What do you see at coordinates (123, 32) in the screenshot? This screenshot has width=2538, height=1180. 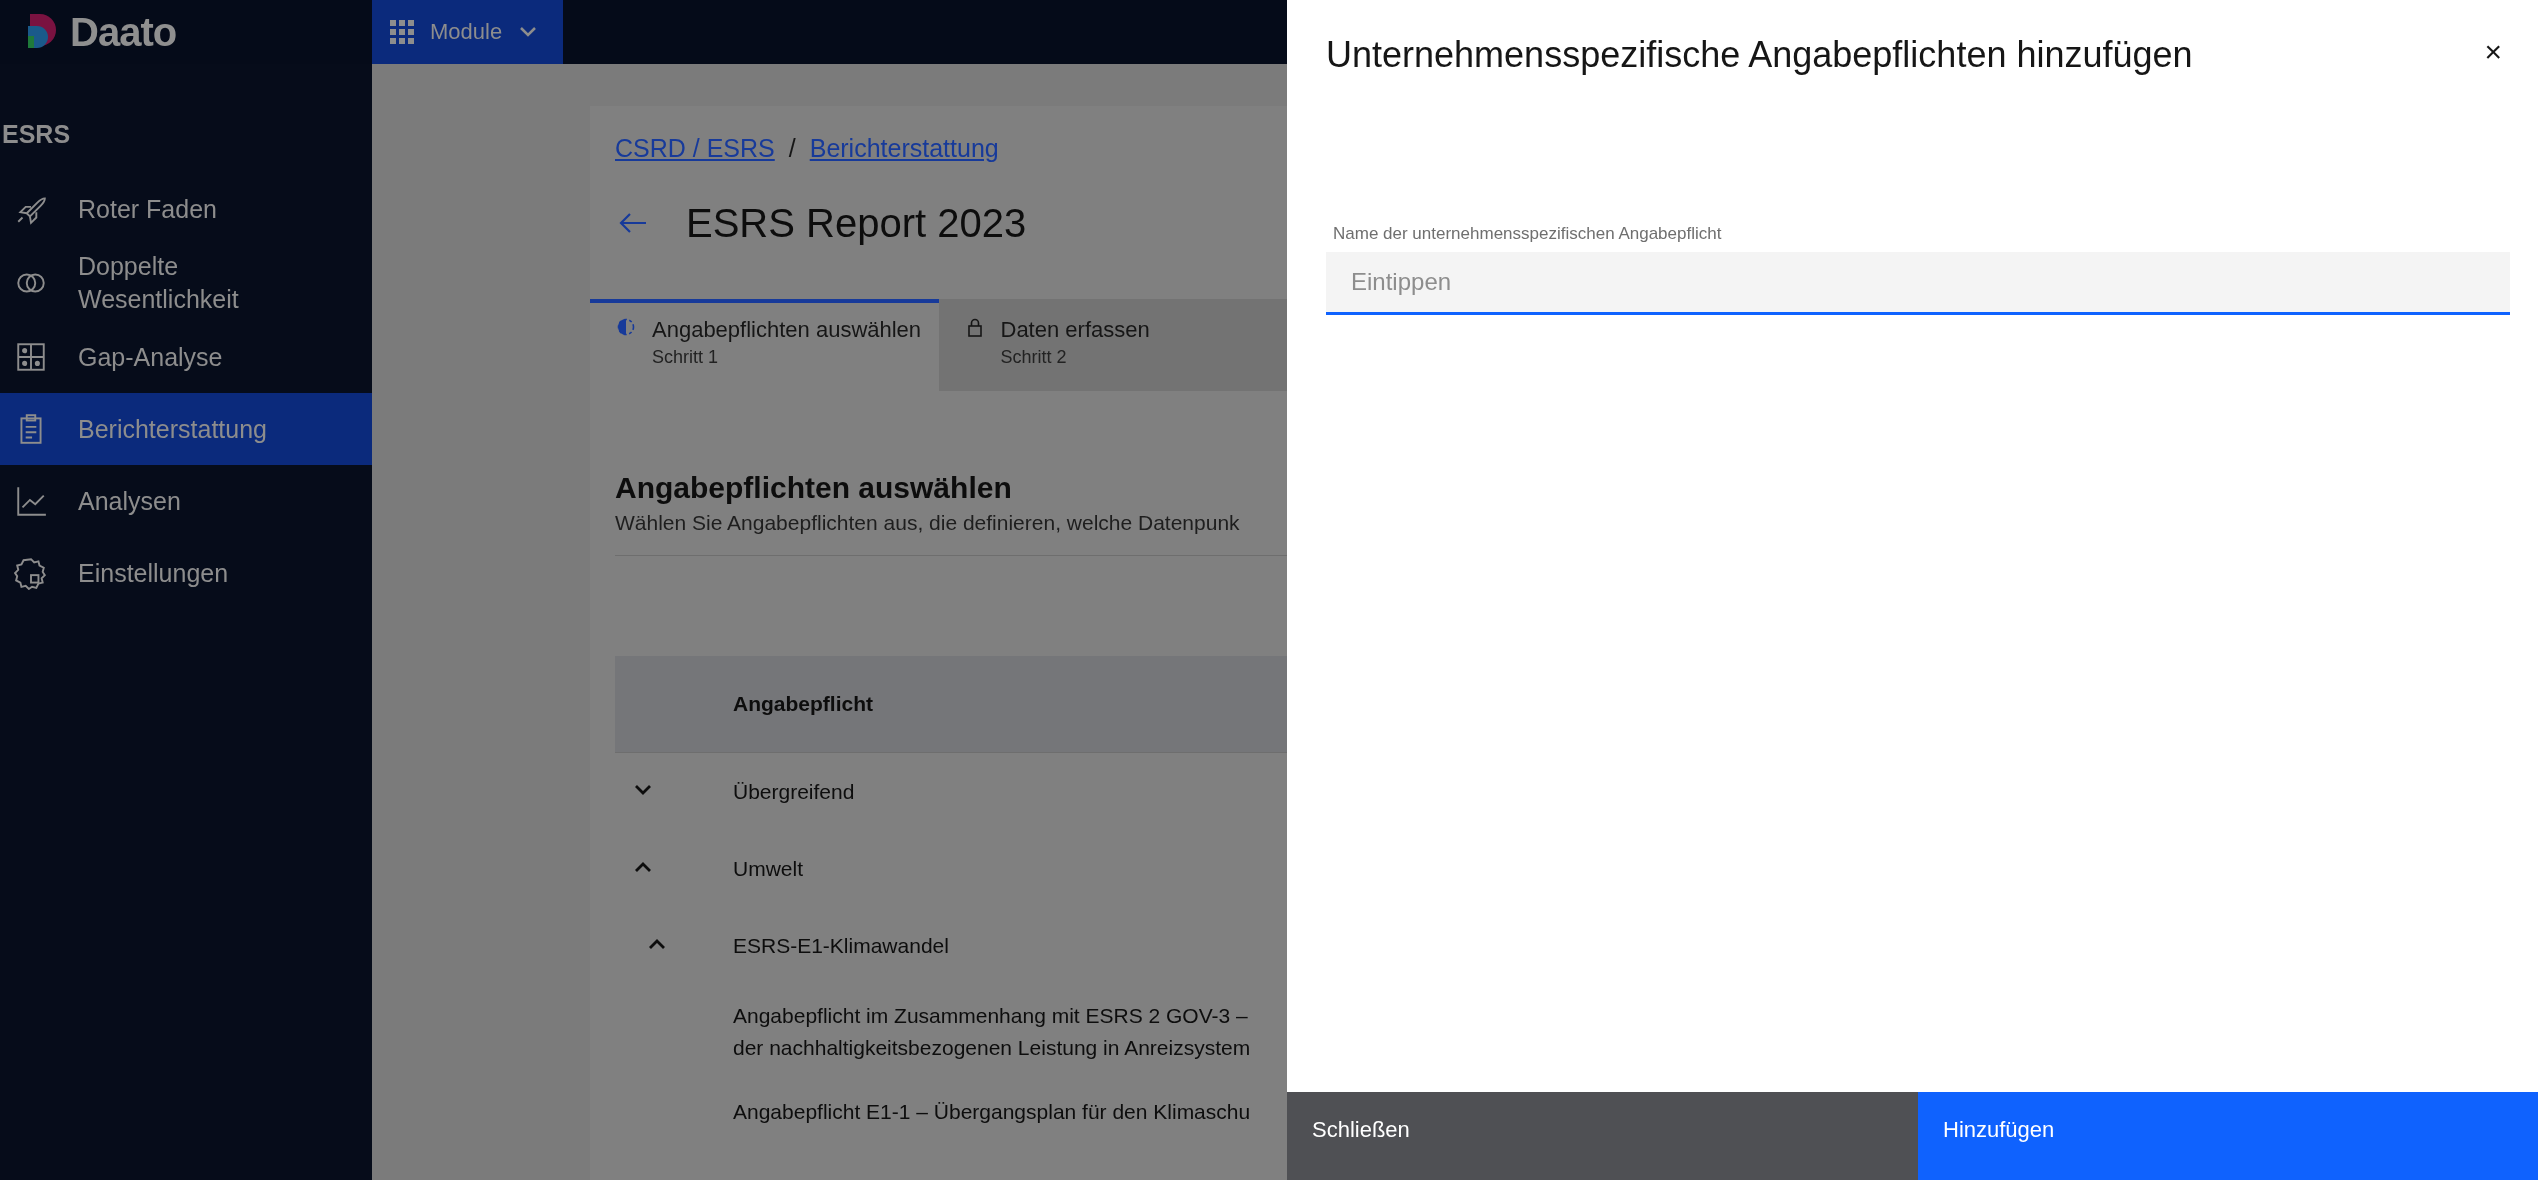 I see `logo-text: Daato` at bounding box center [123, 32].